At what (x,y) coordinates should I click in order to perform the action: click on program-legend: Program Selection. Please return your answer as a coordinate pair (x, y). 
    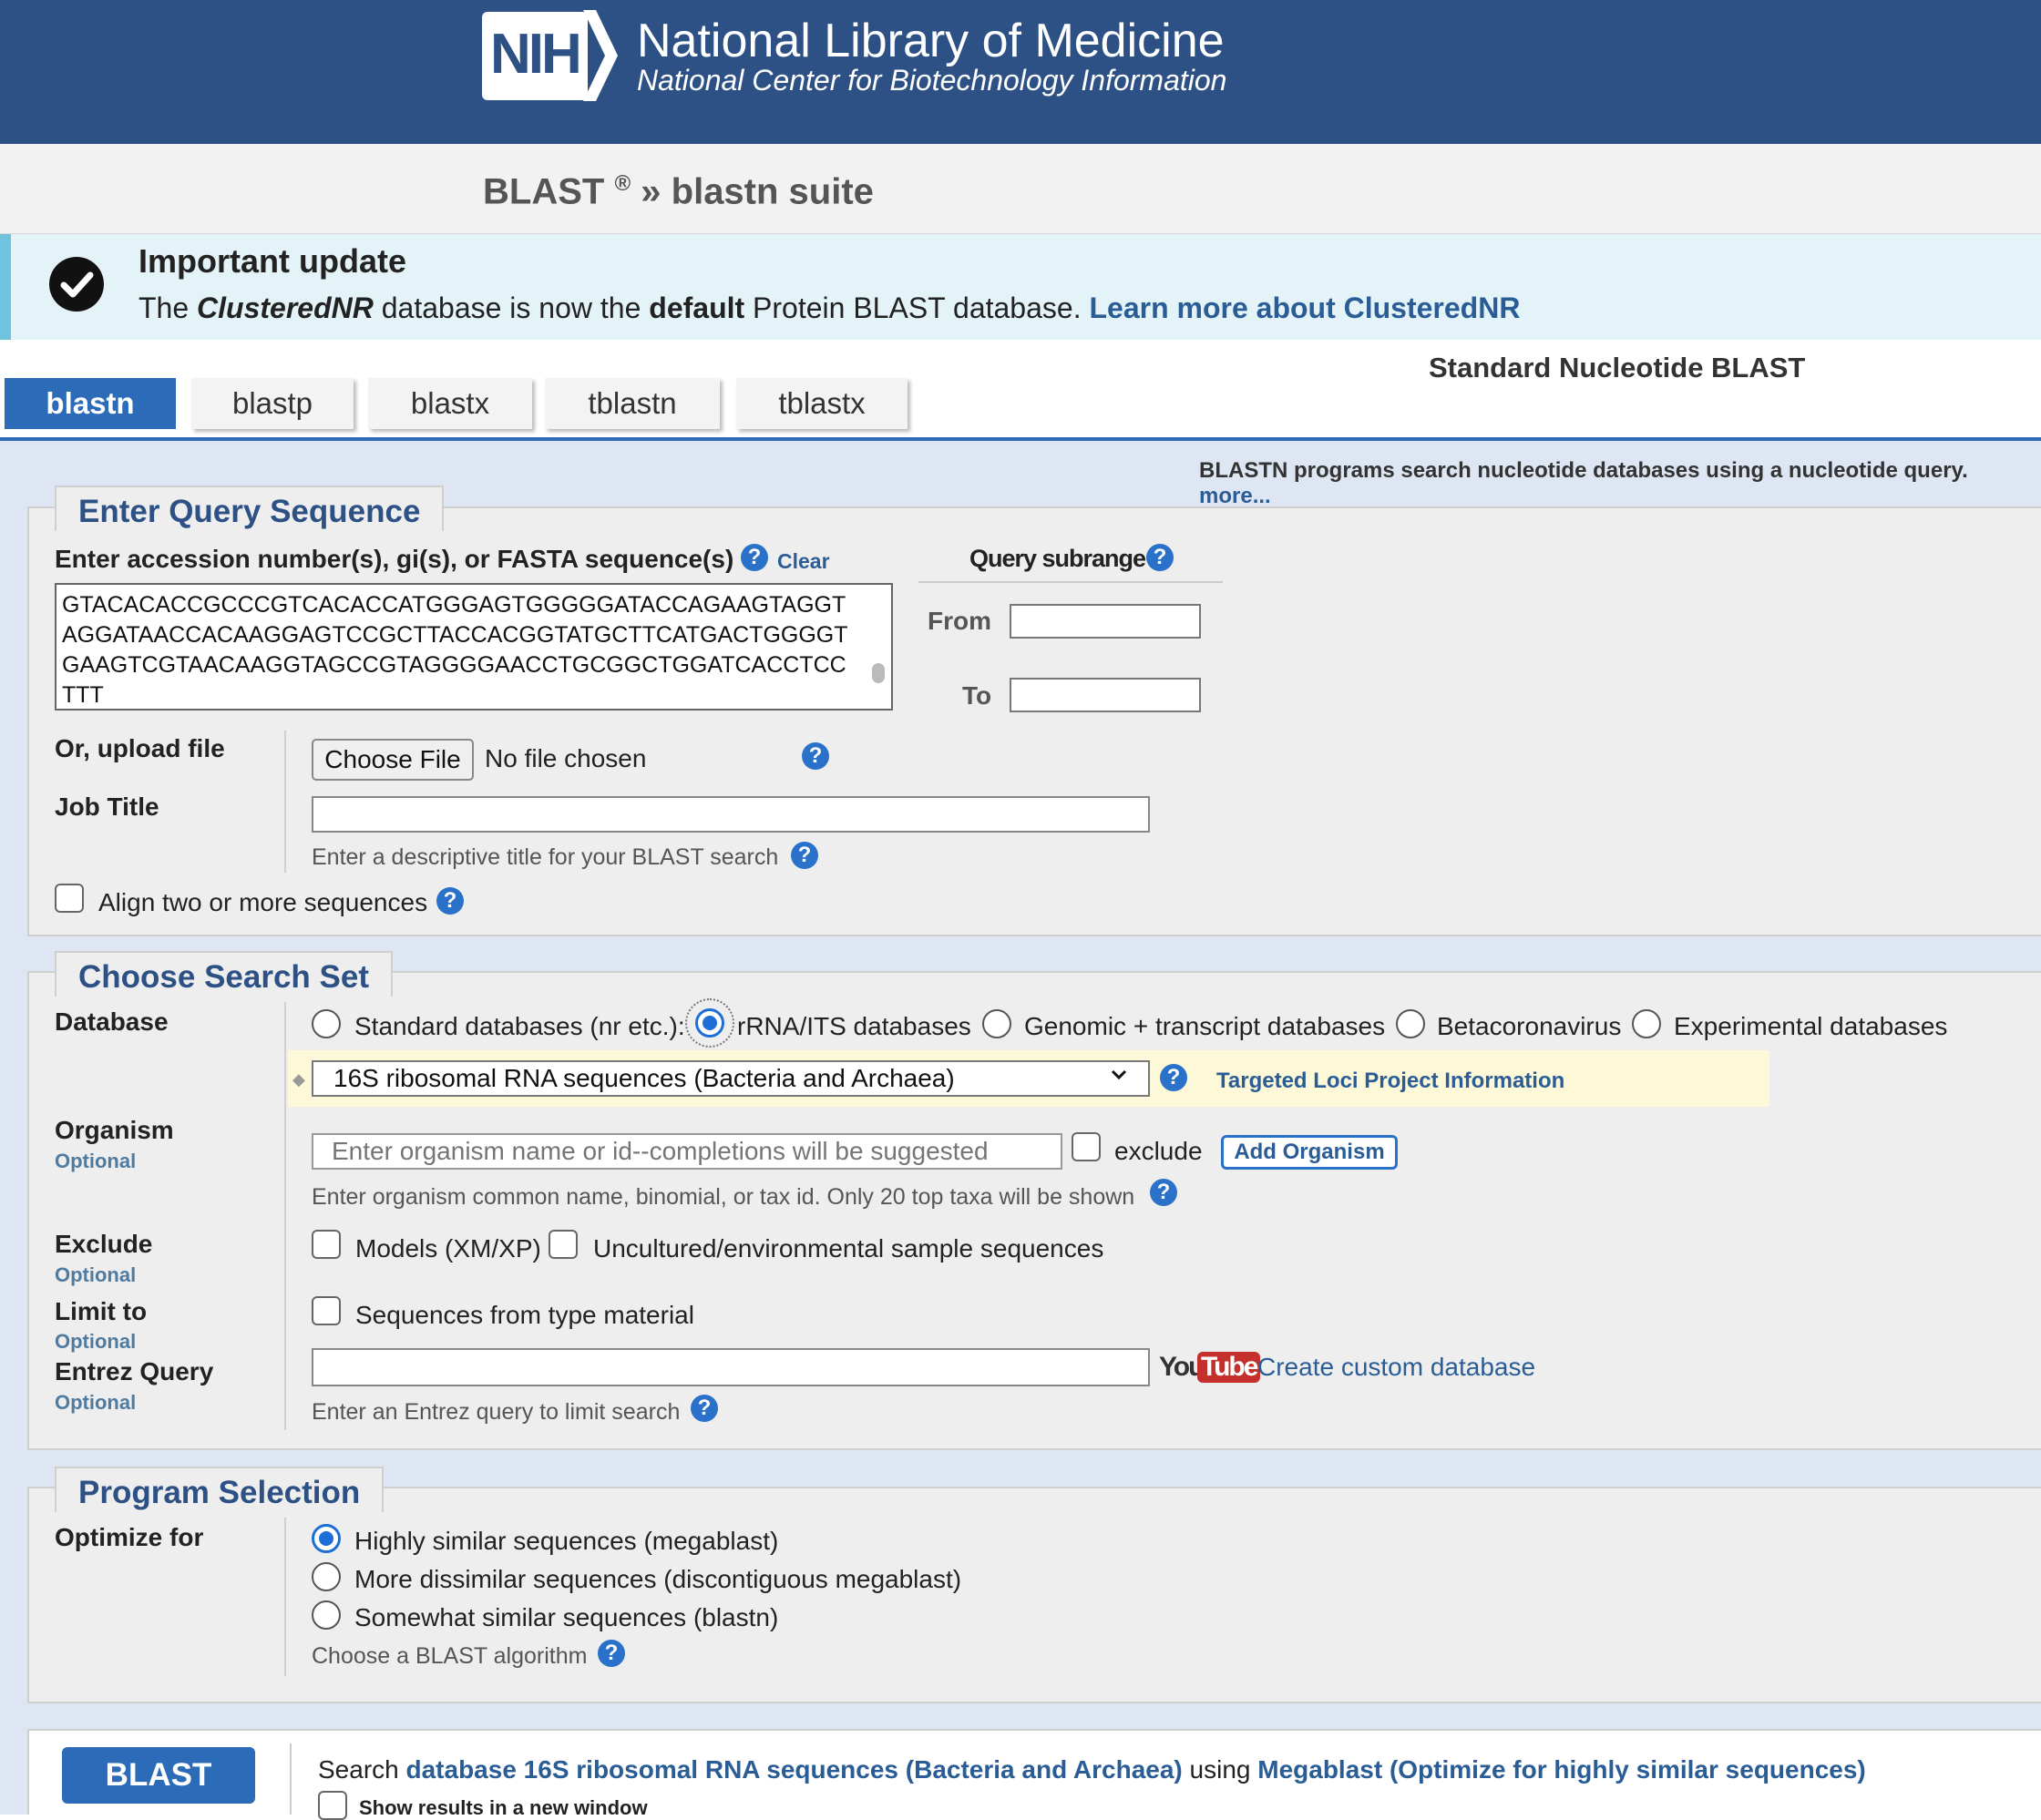
    Looking at the image, I should click on (220, 1490).